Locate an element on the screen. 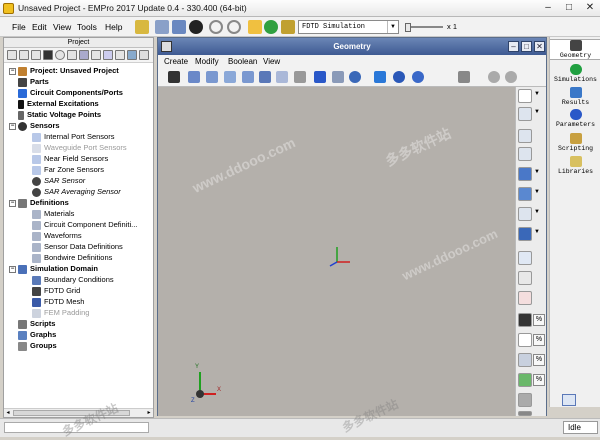  maximize-button: □ is located at coordinates (569, 8).